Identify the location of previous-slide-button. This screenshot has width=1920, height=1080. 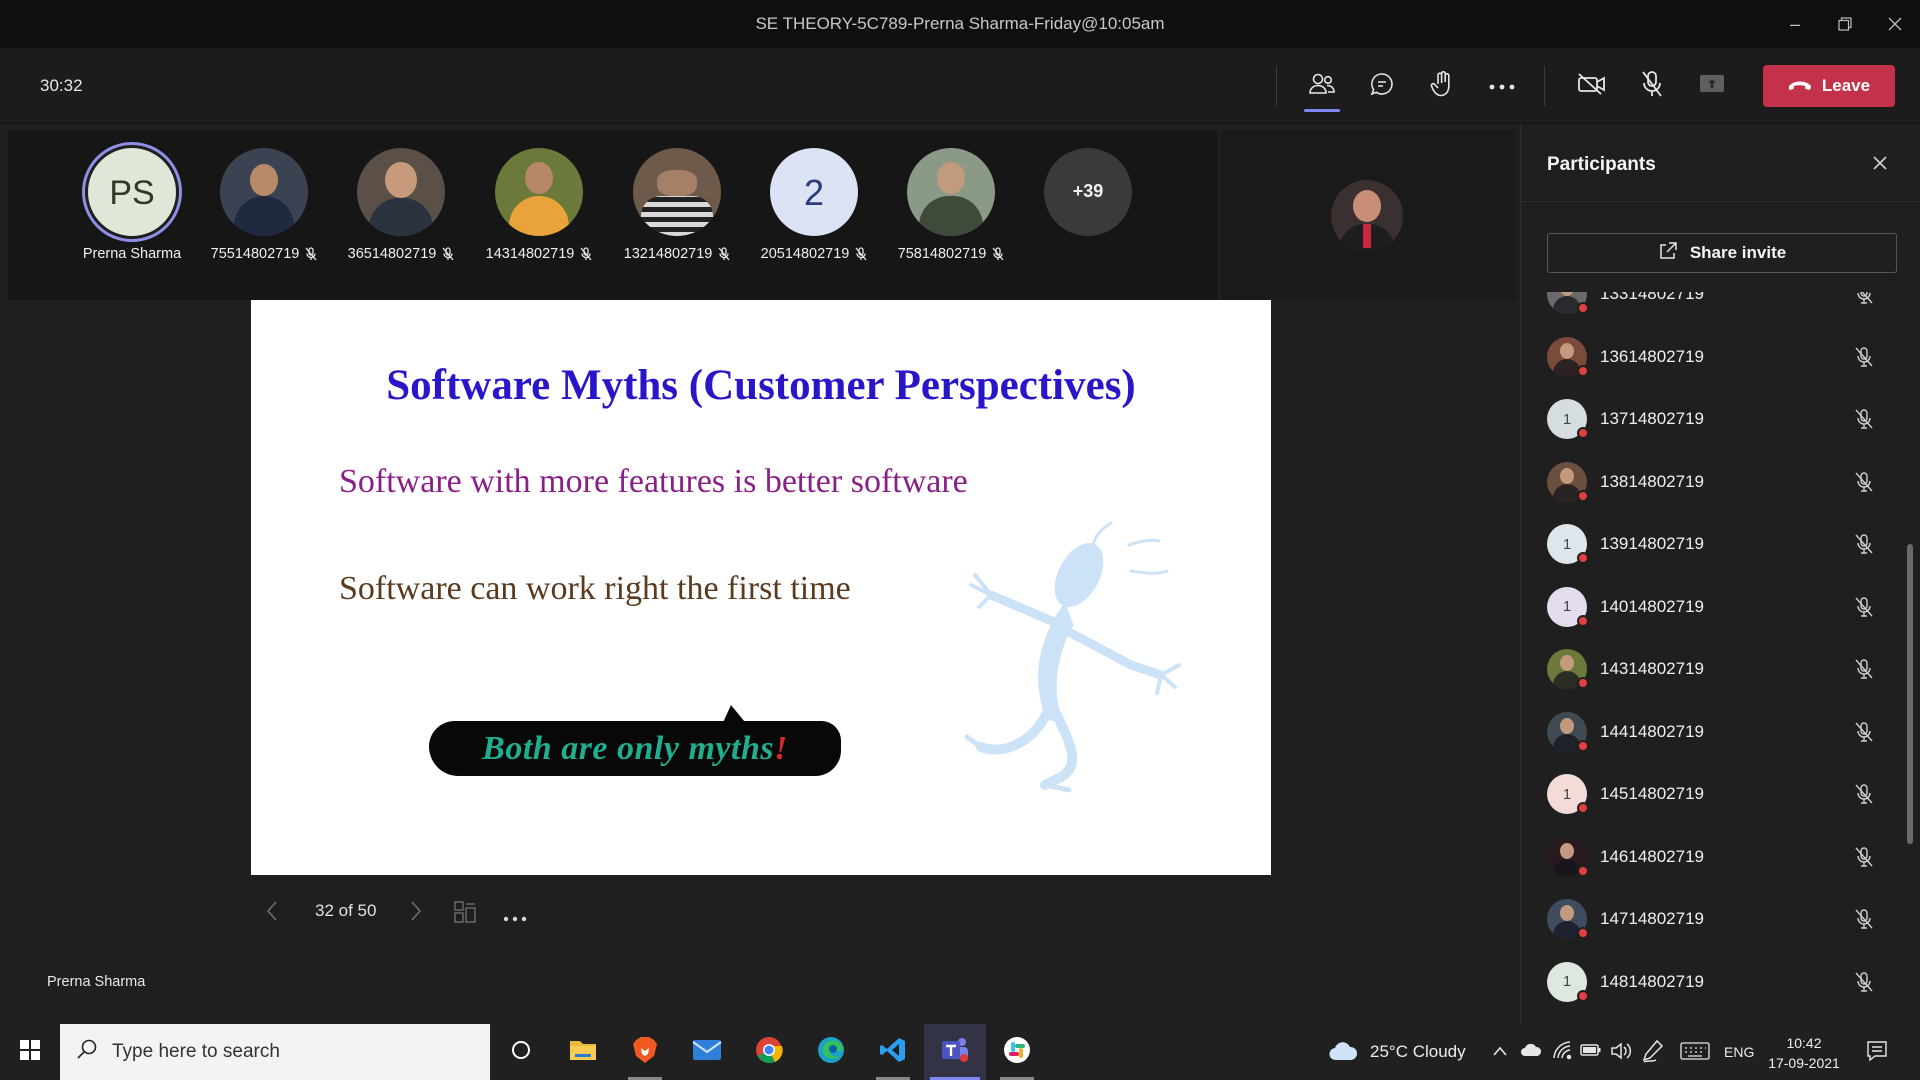
(272, 913).